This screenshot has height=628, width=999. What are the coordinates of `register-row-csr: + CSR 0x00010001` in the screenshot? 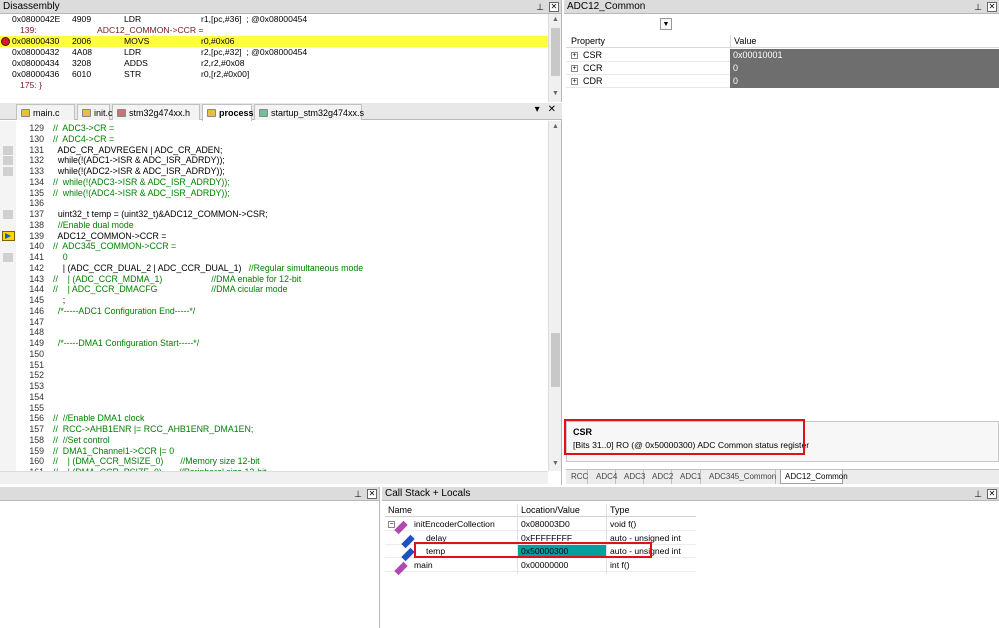 It's located at (782, 55).